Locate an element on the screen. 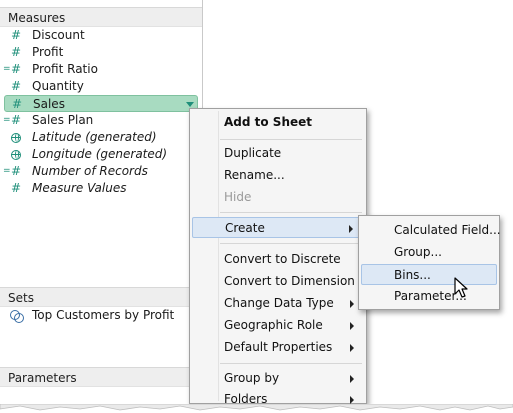 This screenshot has width=513, height=413. field-label: Longitude (generated) is located at coordinates (100, 154).